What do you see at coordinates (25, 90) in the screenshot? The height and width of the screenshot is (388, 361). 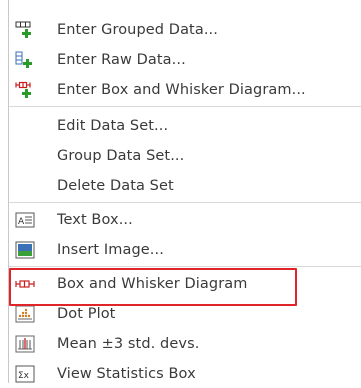 I see `box-whisker-add-icon` at bounding box center [25, 90].